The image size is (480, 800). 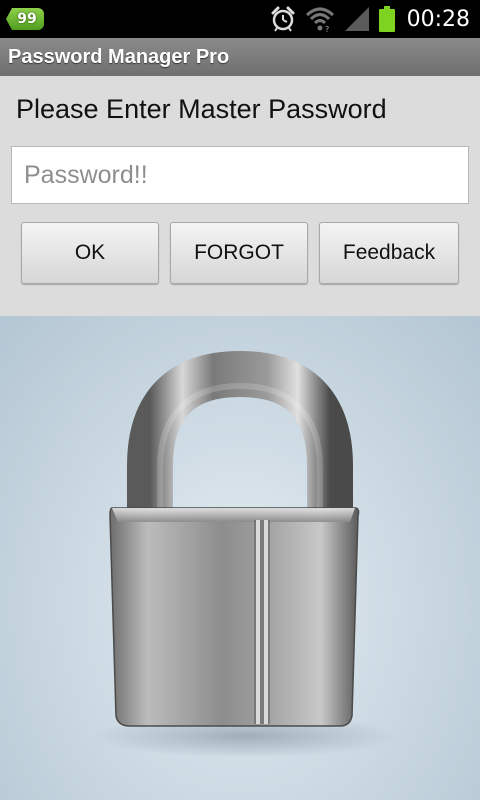 What do you see at coordinates (119, 56) in the screenshot?
I see `app-title: Password Manager Pro` at bounding box center [119, 56].